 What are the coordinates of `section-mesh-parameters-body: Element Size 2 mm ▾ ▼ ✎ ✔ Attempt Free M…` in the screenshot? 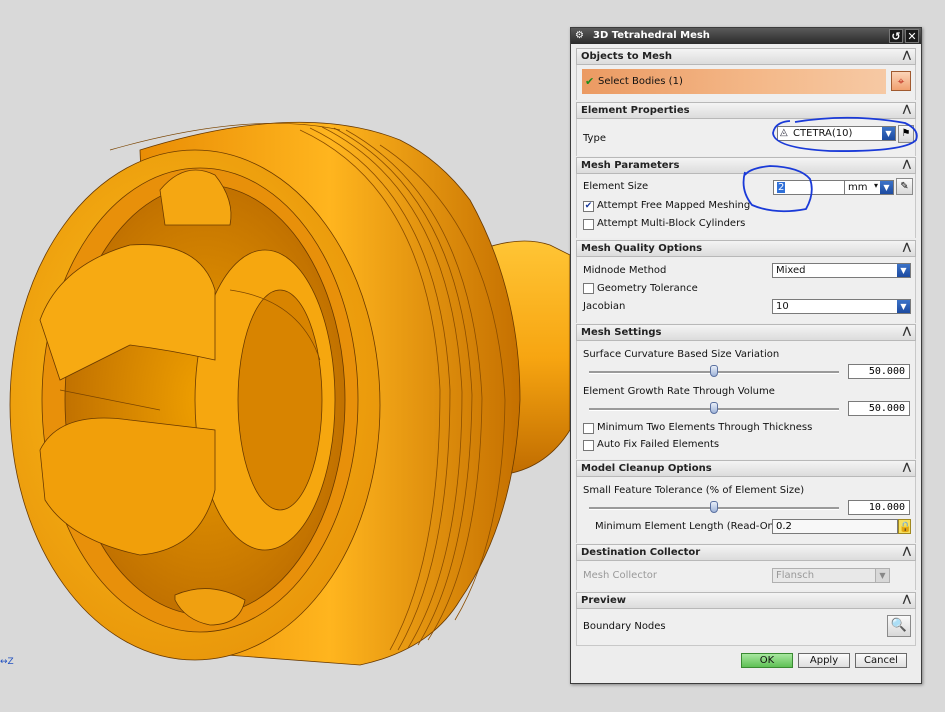 It's located at (746, 206).